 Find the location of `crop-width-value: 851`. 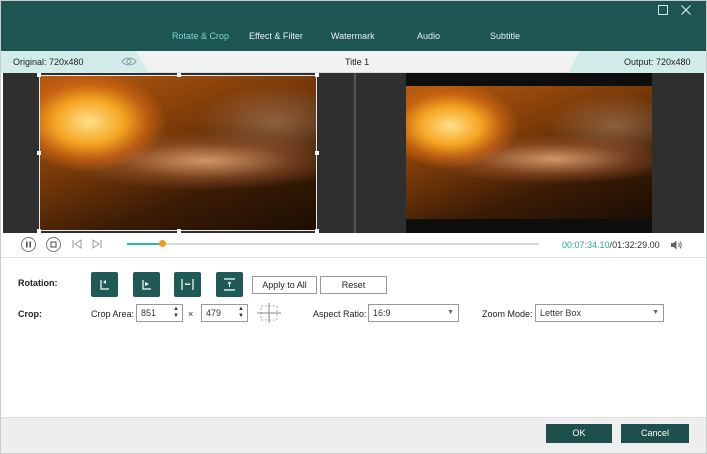

crop-width-value: 851 is located at coordinates (149, 313).